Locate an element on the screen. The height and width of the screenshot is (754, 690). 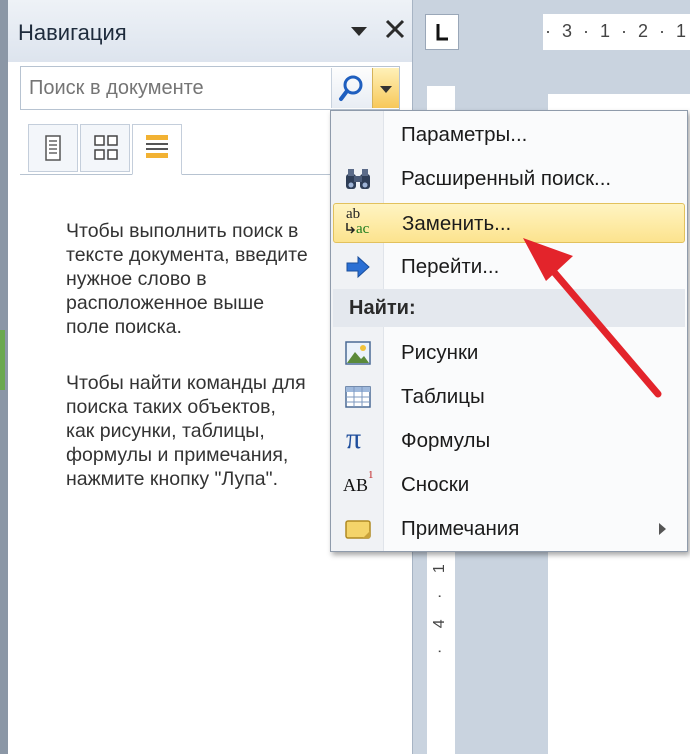
submenu-arrow-icon is located at coordinates (662, 529).